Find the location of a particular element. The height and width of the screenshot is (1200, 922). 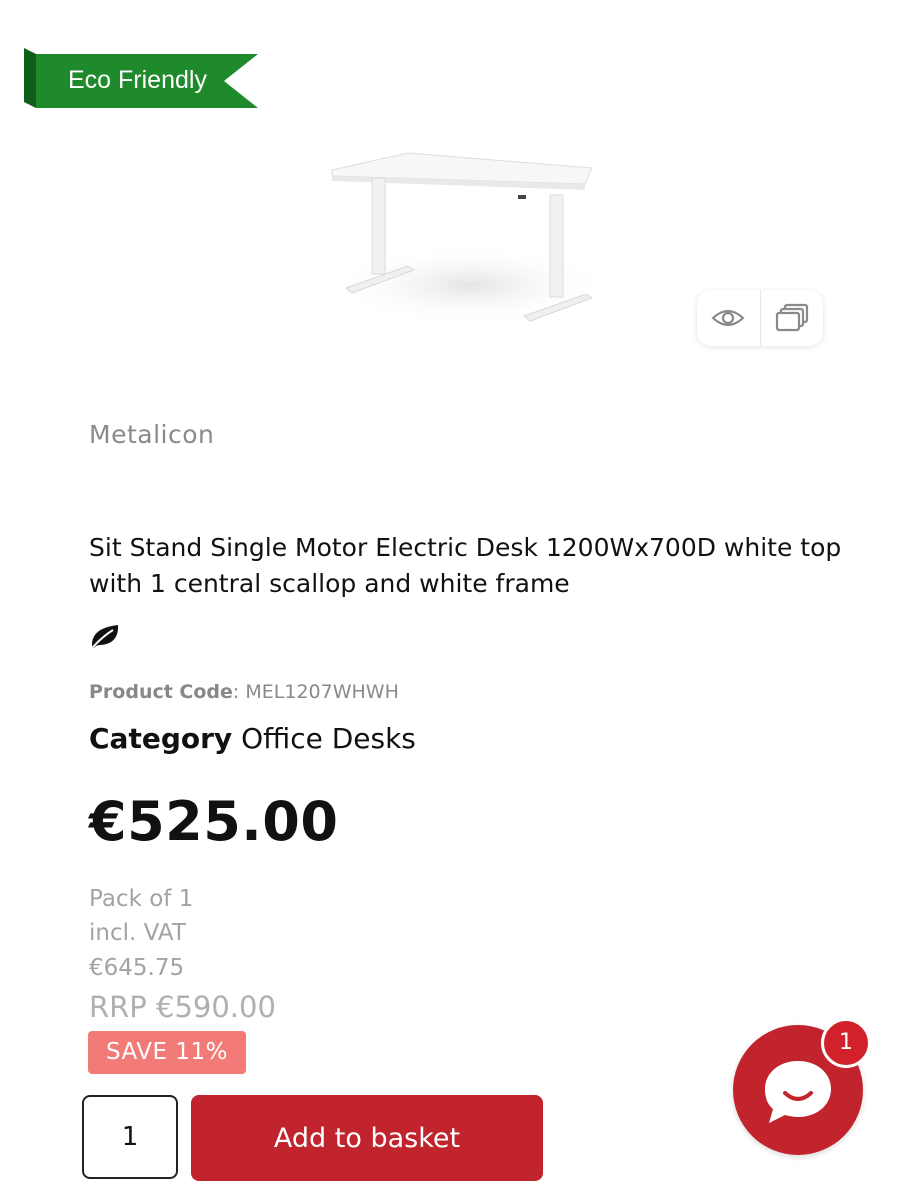

eye-icon is located at coordinates (728, 318).